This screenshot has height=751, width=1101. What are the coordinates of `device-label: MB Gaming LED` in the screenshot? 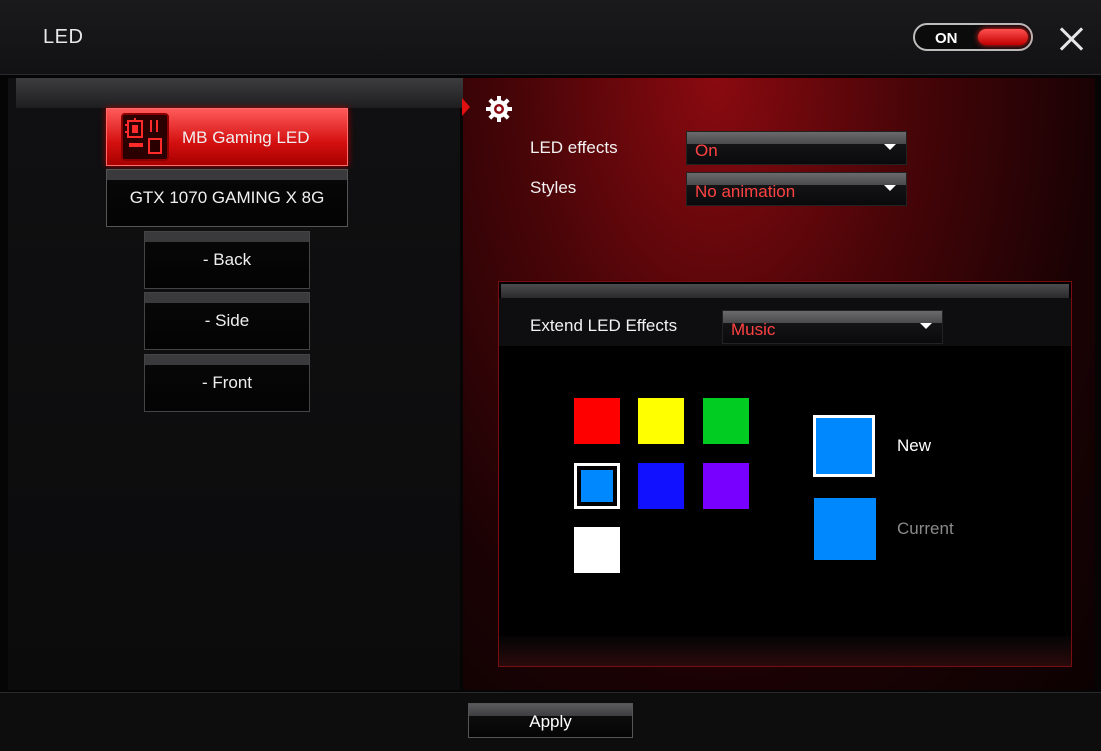 It's located at (246, 137).